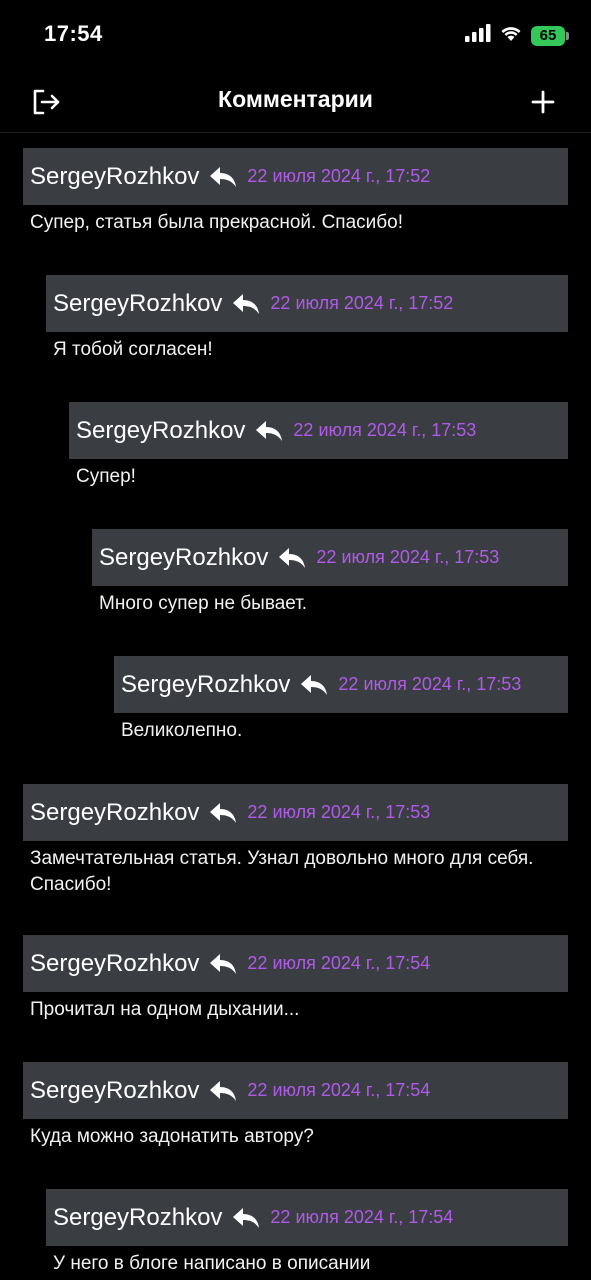 The width and height of the screenshot is (591, 1280). What do you see at coordinates (511, 35) in the screenshot?
I see `wifi-icon` at bounding box center [511, 35].